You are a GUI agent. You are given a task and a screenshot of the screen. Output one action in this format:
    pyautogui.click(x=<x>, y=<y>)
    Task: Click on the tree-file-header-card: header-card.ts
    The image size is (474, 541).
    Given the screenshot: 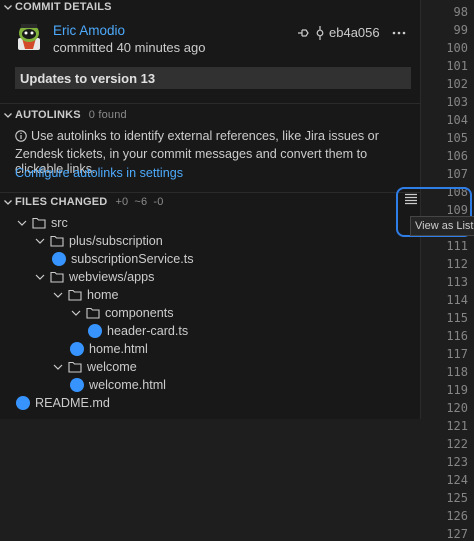 What is the action you would take?
    pyautogui.click(x=138, y=331)
    